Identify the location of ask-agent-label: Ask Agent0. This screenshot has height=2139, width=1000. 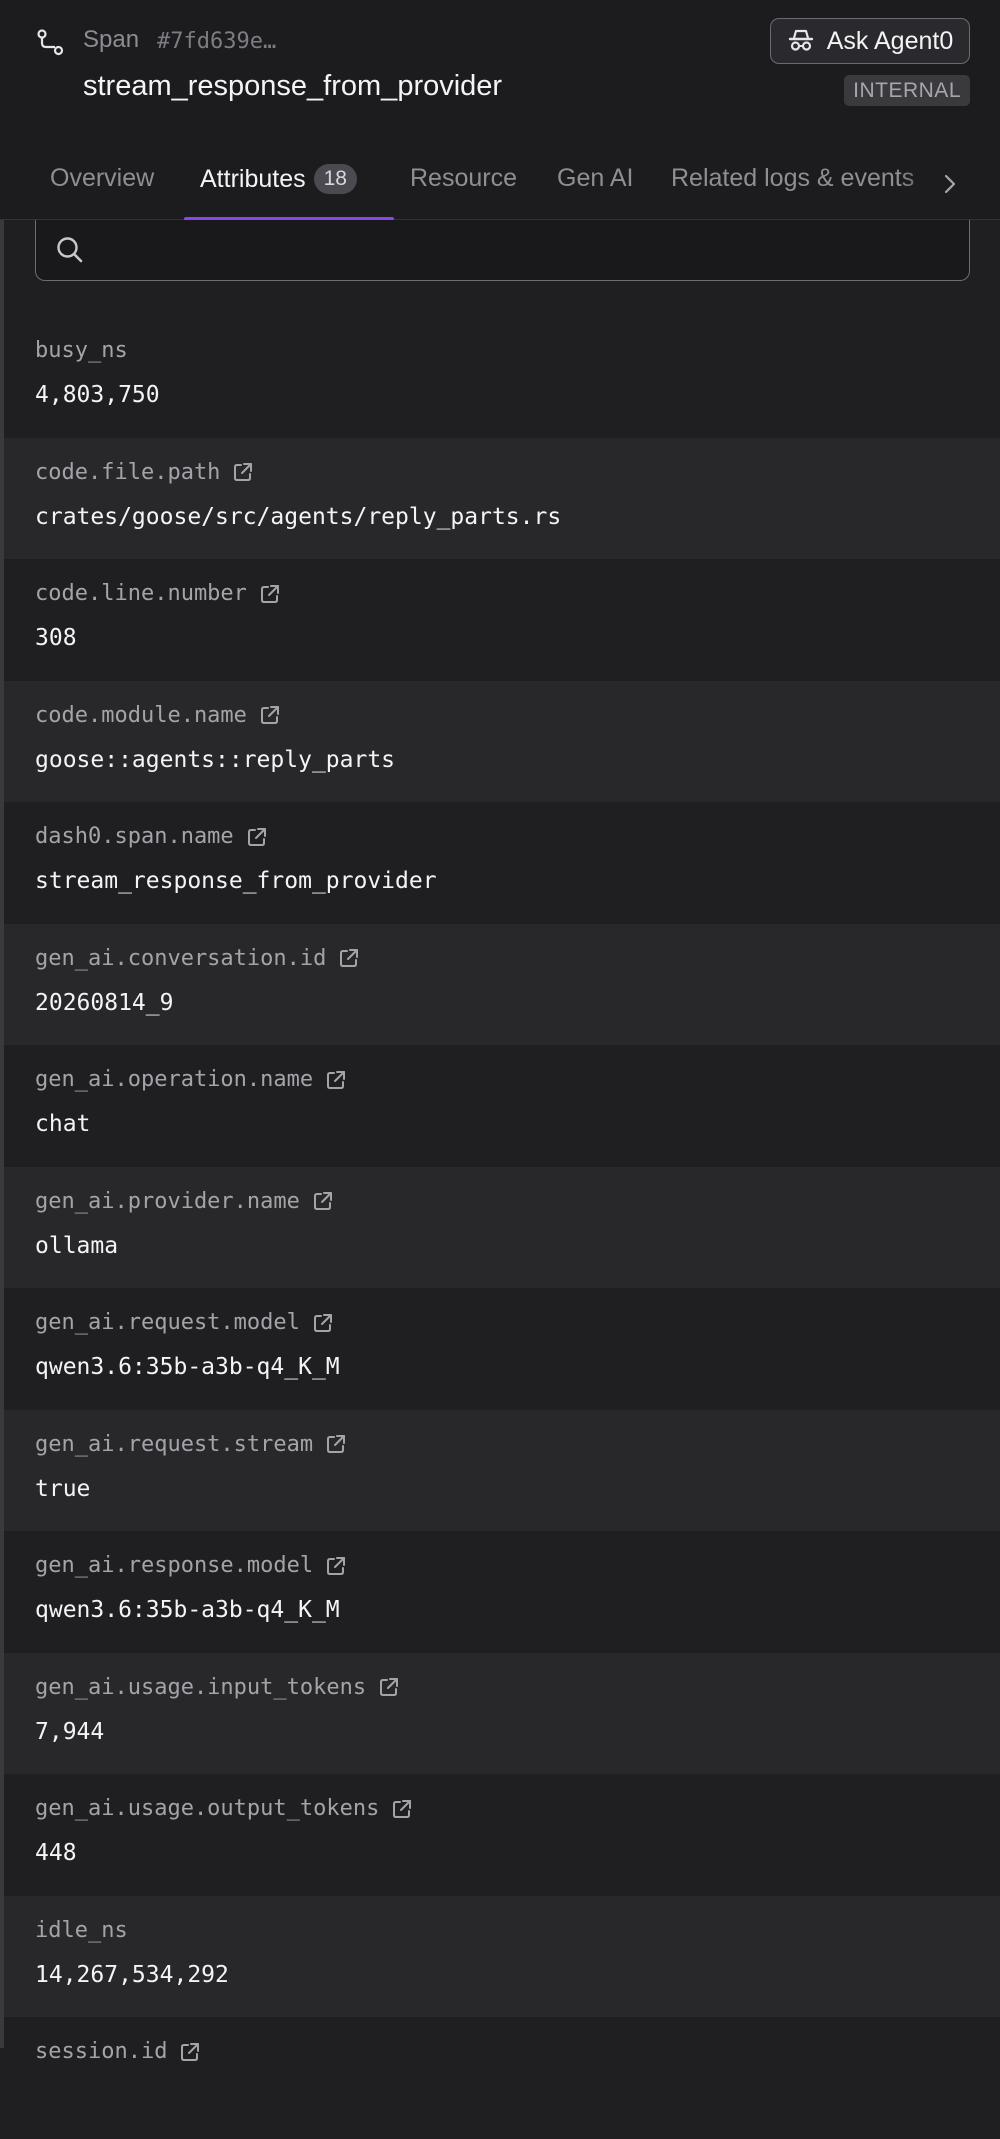
(890, 40).